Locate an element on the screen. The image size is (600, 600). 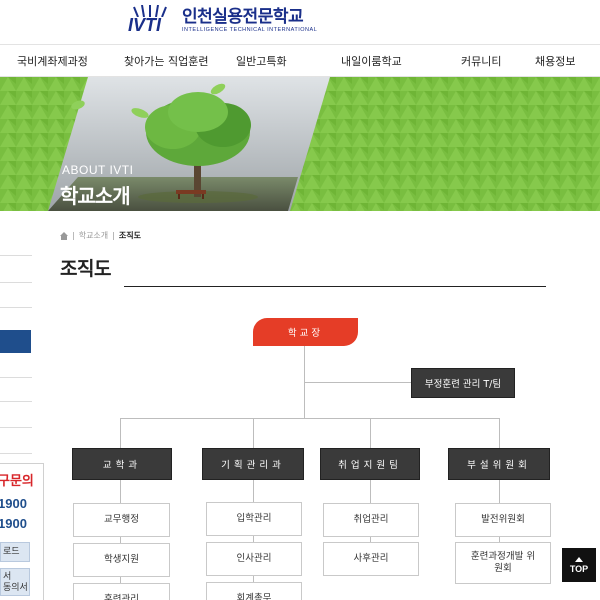
breadcrumb-current: 조직도 is located at coordinates (129, 235).